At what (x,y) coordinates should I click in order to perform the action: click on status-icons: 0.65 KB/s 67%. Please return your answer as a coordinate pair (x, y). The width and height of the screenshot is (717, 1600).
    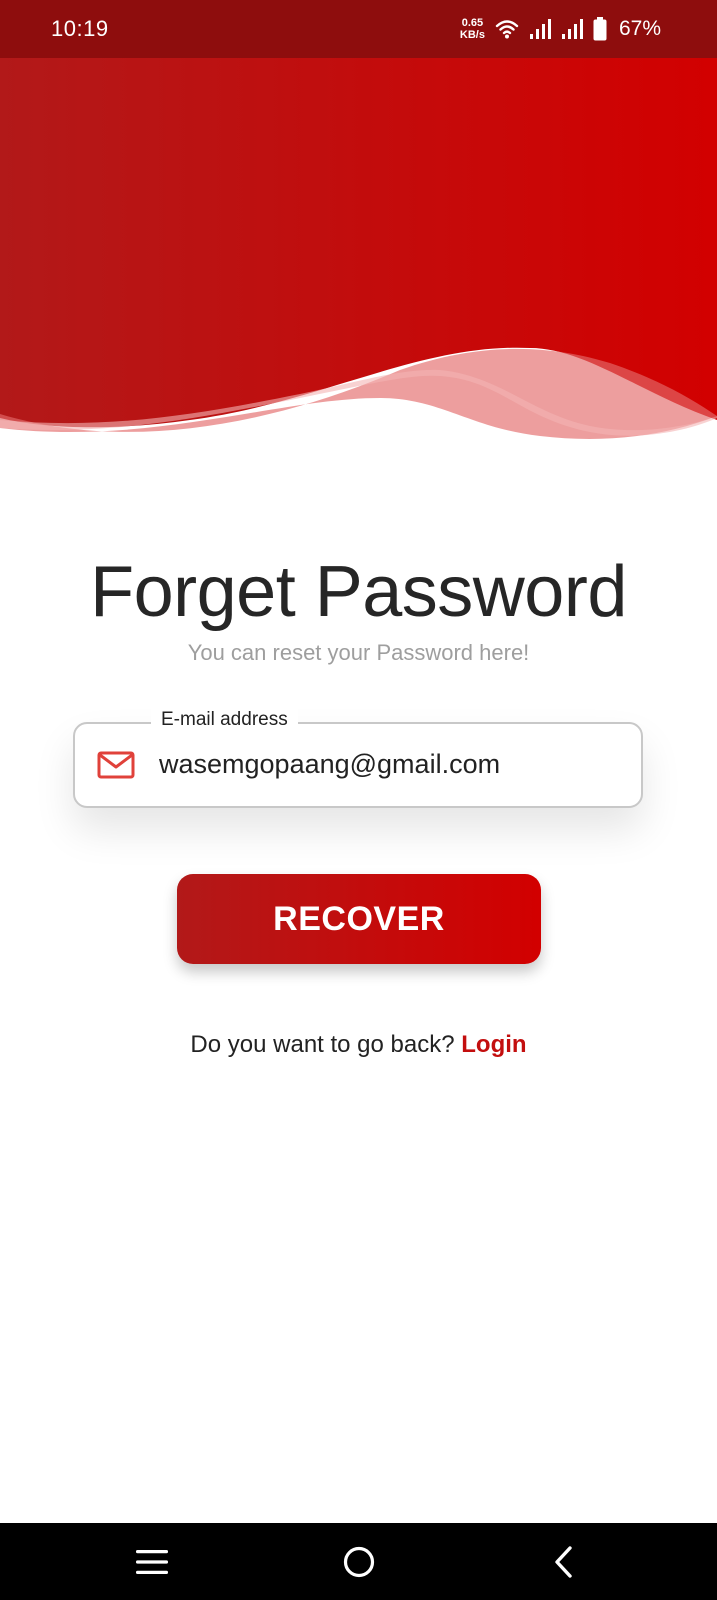
    Looking at the image, I should click on (560, 29).